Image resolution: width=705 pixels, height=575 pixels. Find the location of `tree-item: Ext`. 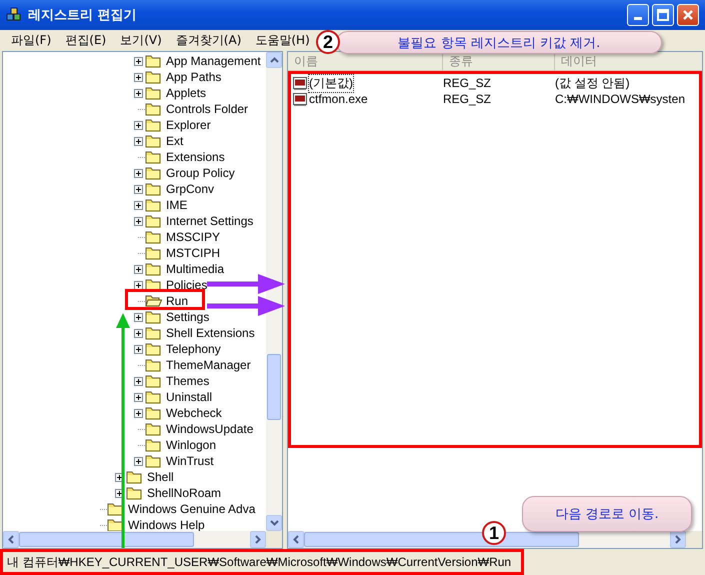

tree-item: Ext is located at coordinates (174, 141).